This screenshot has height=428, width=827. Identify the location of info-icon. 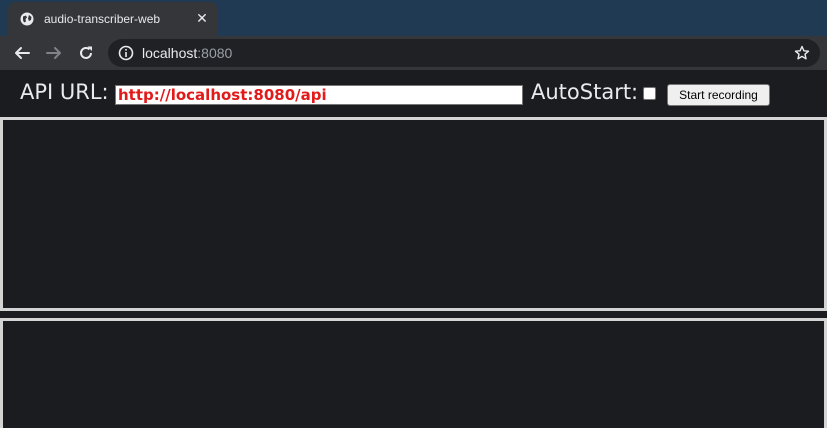
(126, 53).